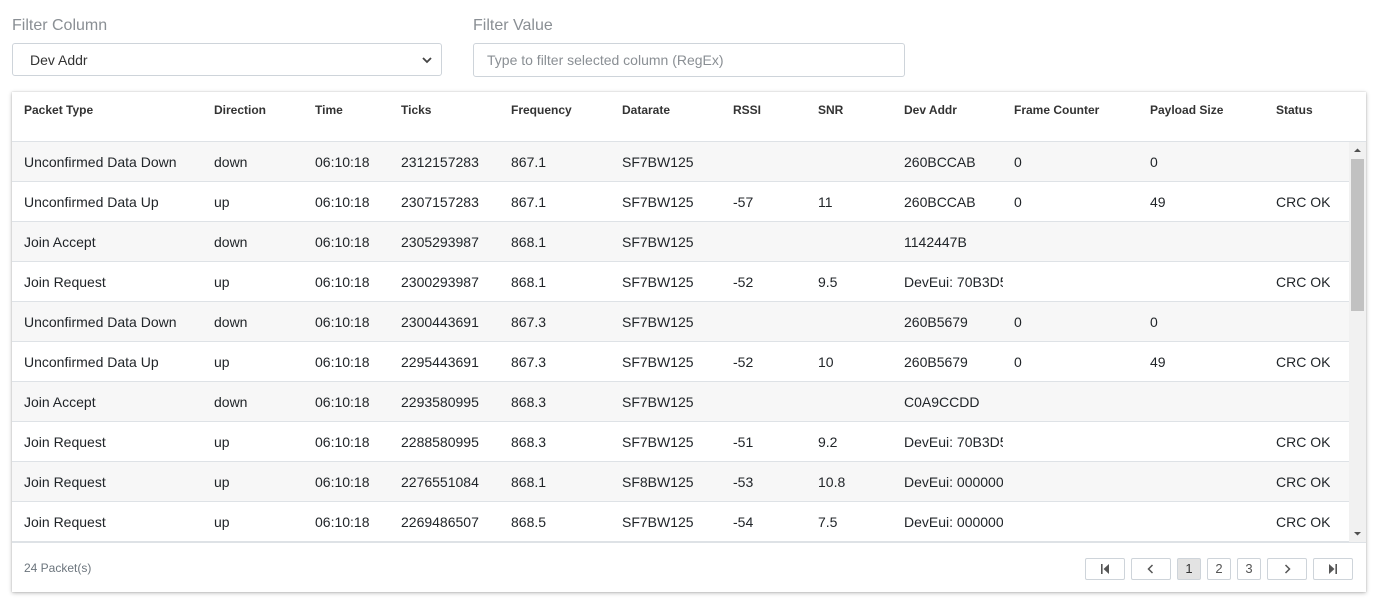  I want to click on header-datarate: Datarate, so click(646, 110).